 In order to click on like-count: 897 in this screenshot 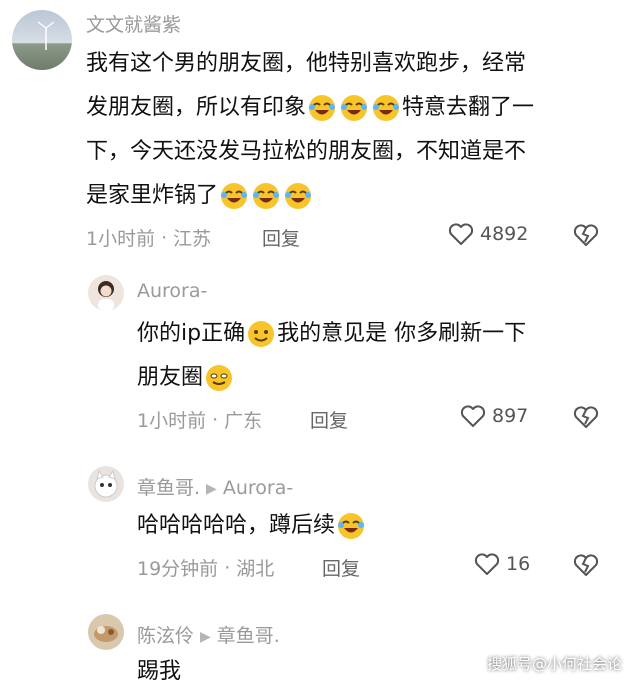, I will do `click(510, 416)`.